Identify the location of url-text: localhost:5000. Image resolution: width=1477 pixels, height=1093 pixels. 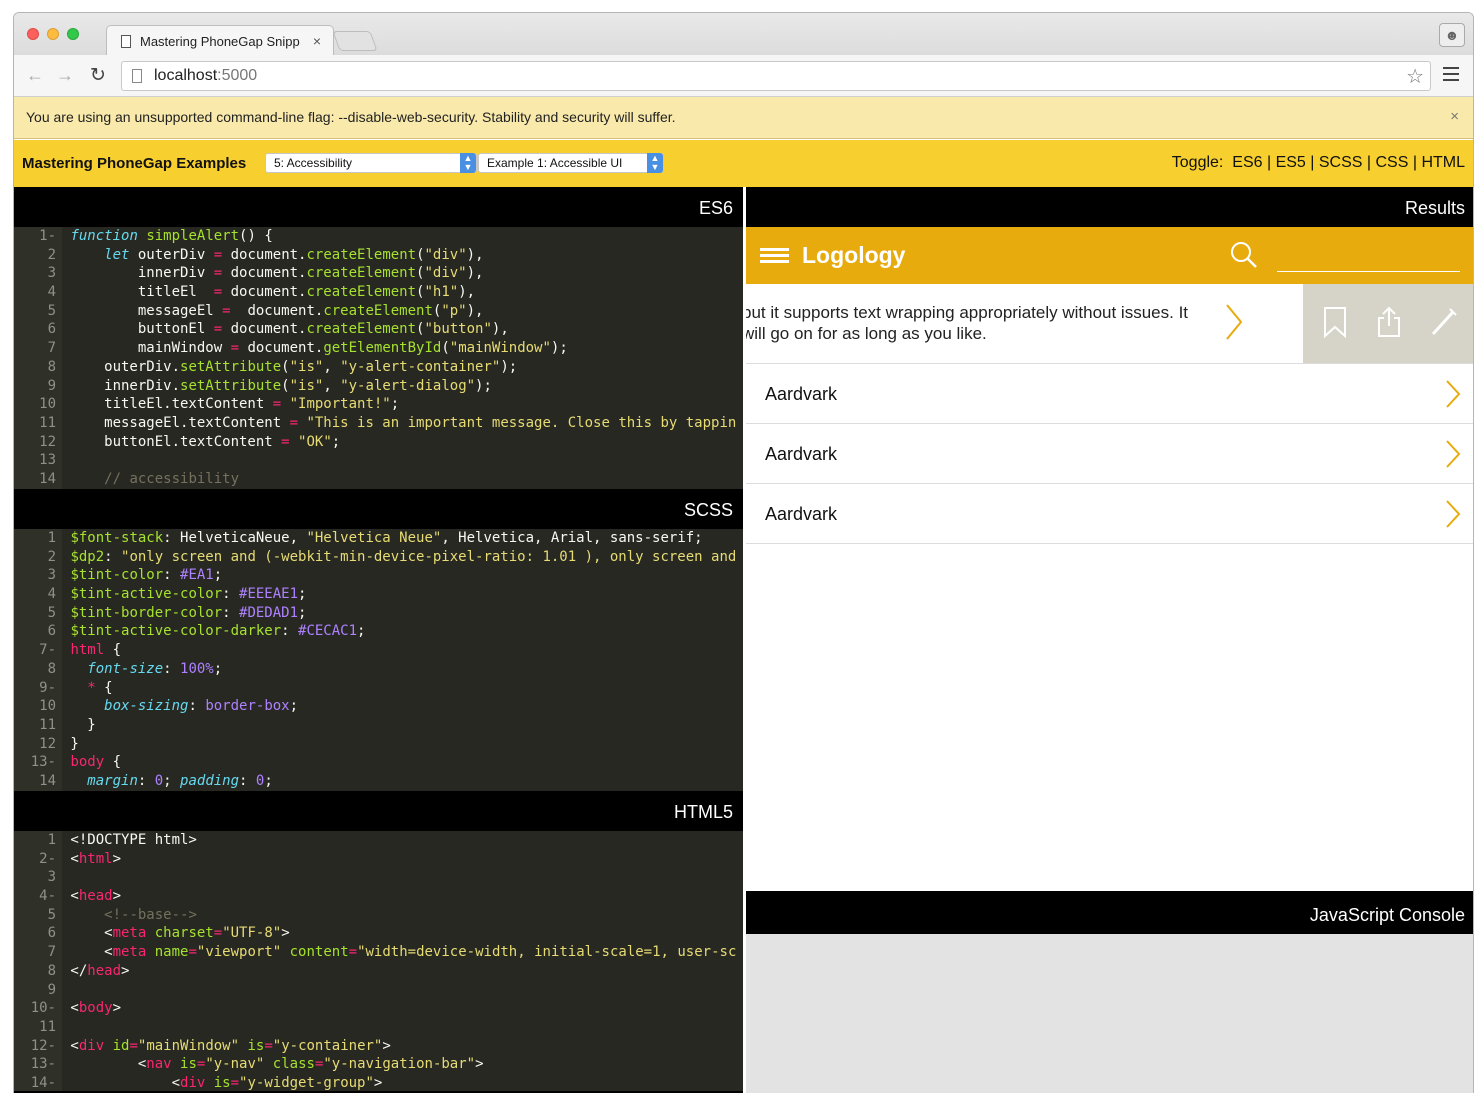
(205, 76).